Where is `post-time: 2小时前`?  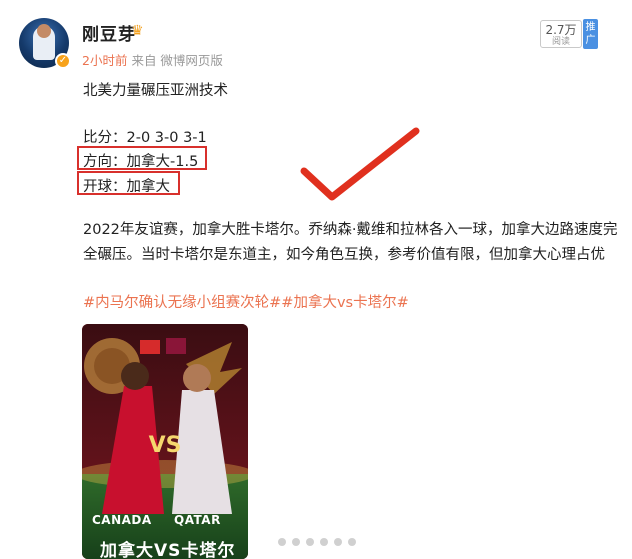 post-time: 2小时前 is located at coordinates (104, 60).